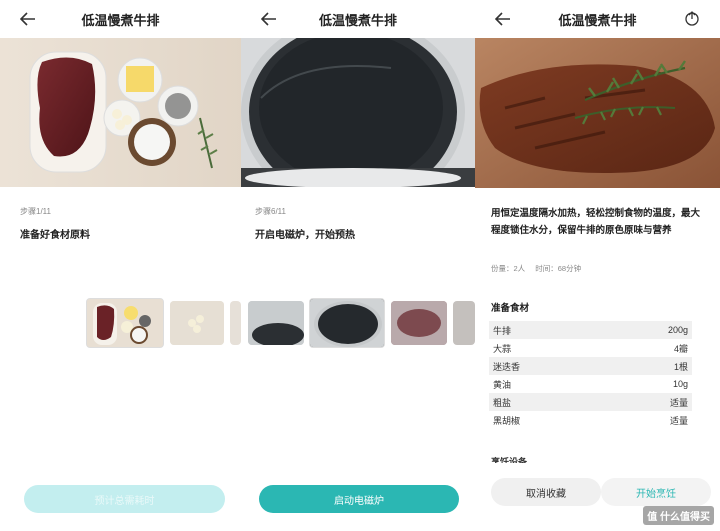 The height and width of the screenshot is (531, 720). What do you see at coordinates (502, 384) in the screenshot?
I see `ingredient-name: 黄油` at bounding box center [502, 384].